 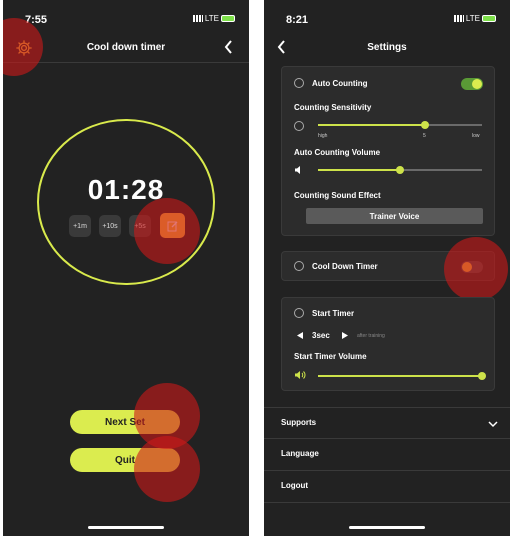 I want to click on cool-down-timer-toggle, so click(x=472, y=267).